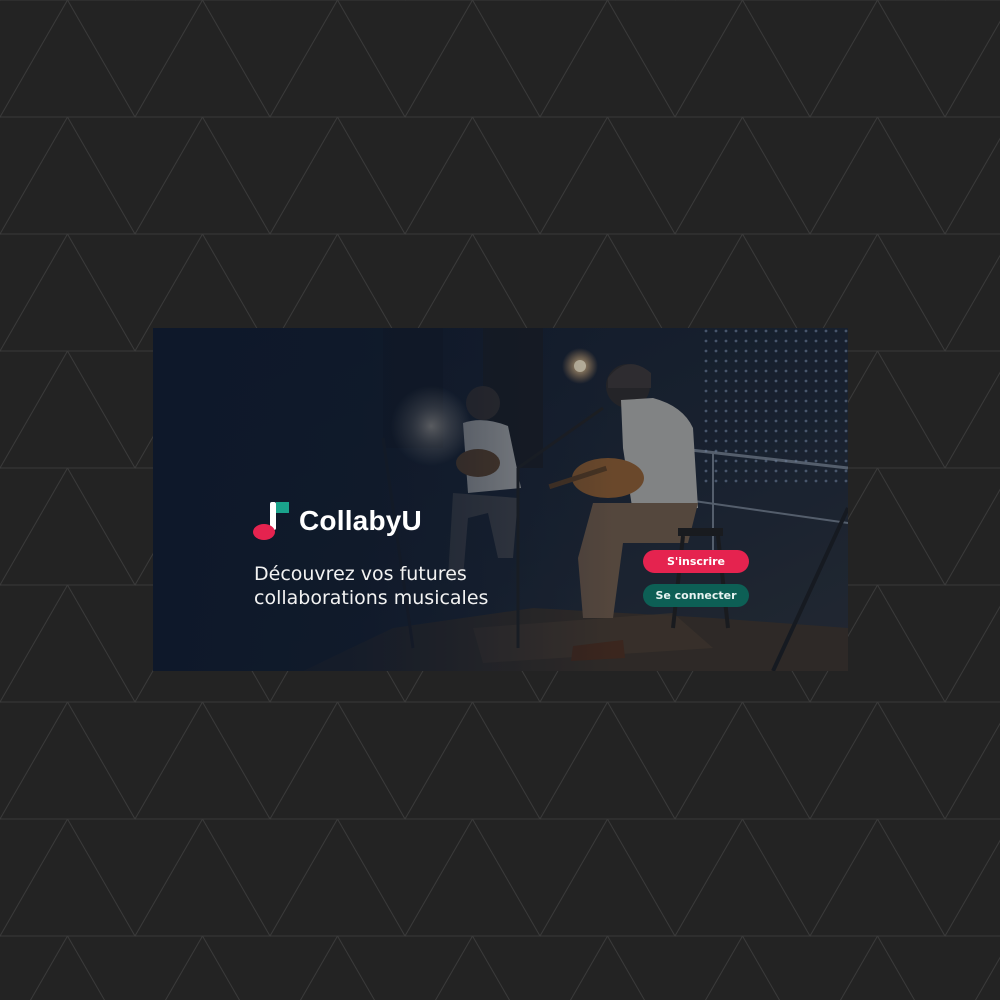 The height and width of the screenshot is (1000, 1000). What do you see at coordinates (696, 595) in the screenshot?
I see `login-button: Se connecter` at bounding box center [696, 595].